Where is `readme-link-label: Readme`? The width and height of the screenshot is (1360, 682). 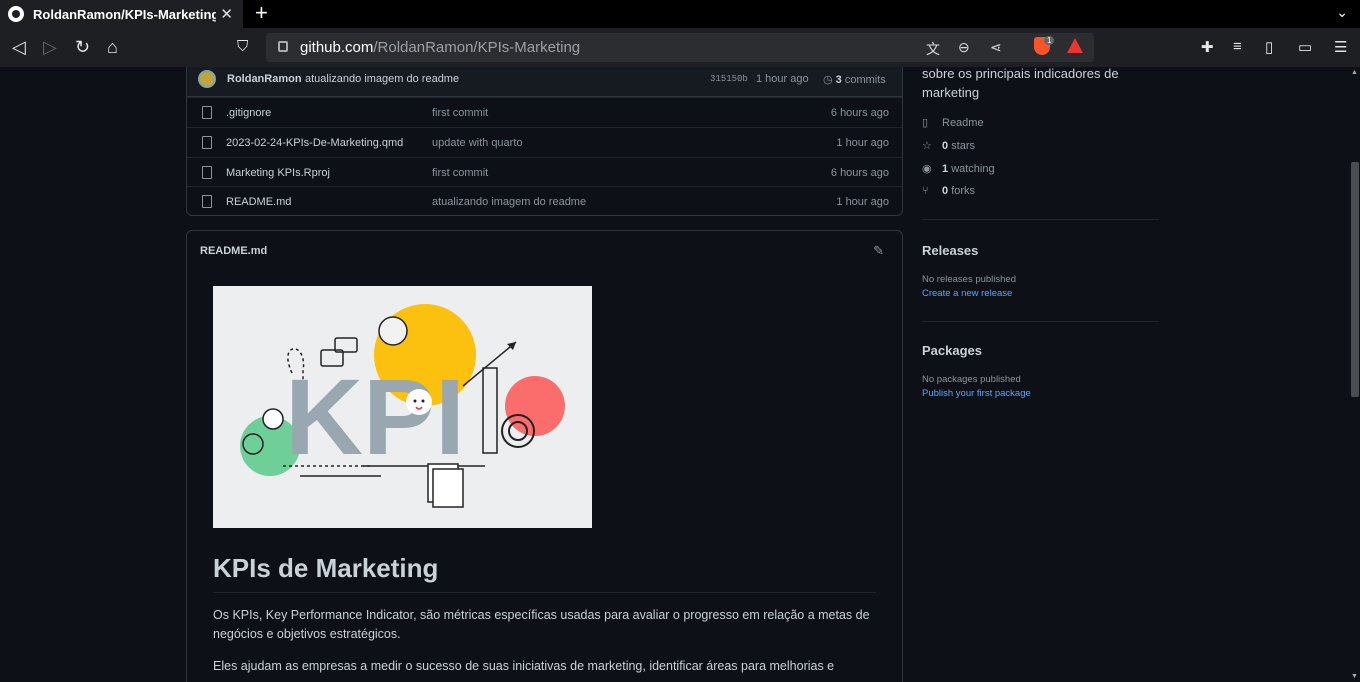 readme-link-label: Readme is located at coordinates (963, 123).